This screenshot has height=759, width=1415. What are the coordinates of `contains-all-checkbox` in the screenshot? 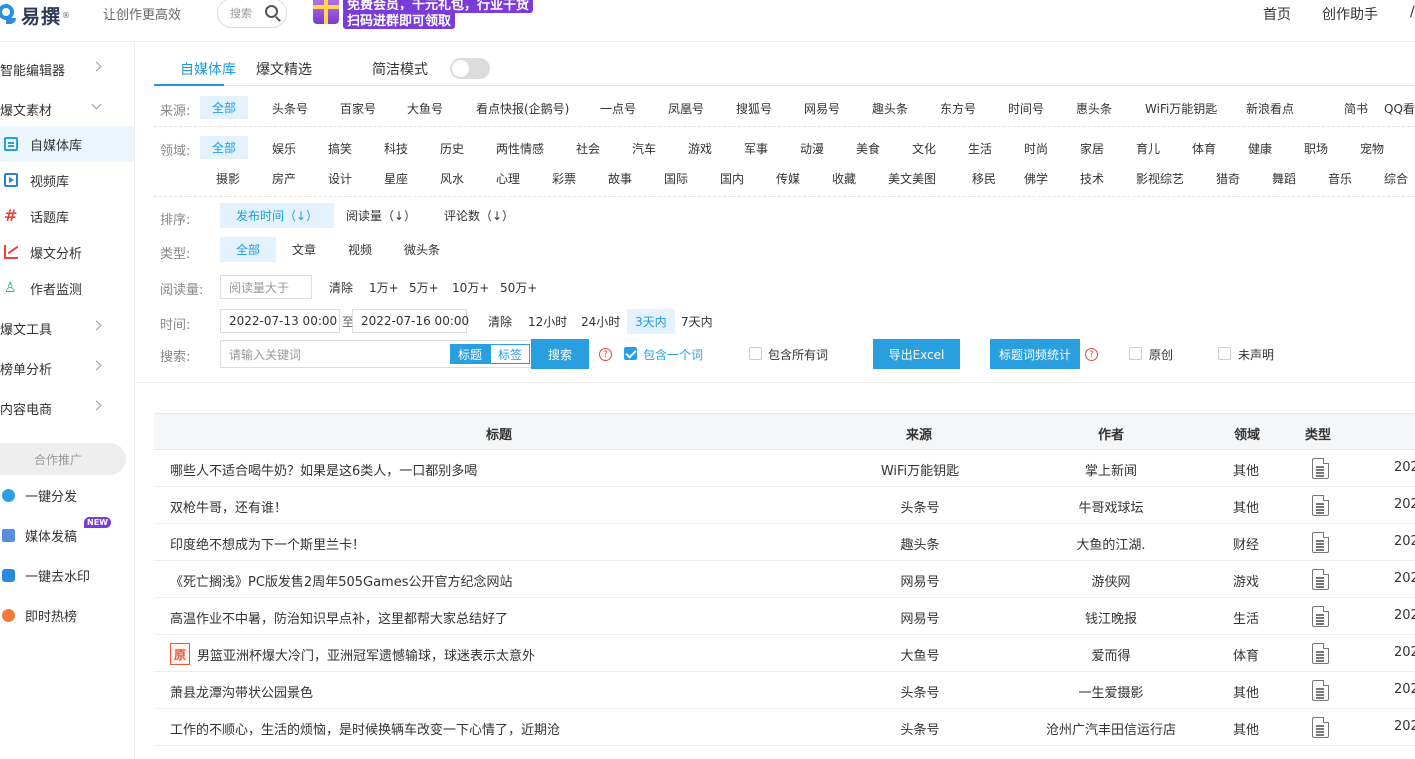 It's located at (755, 353).